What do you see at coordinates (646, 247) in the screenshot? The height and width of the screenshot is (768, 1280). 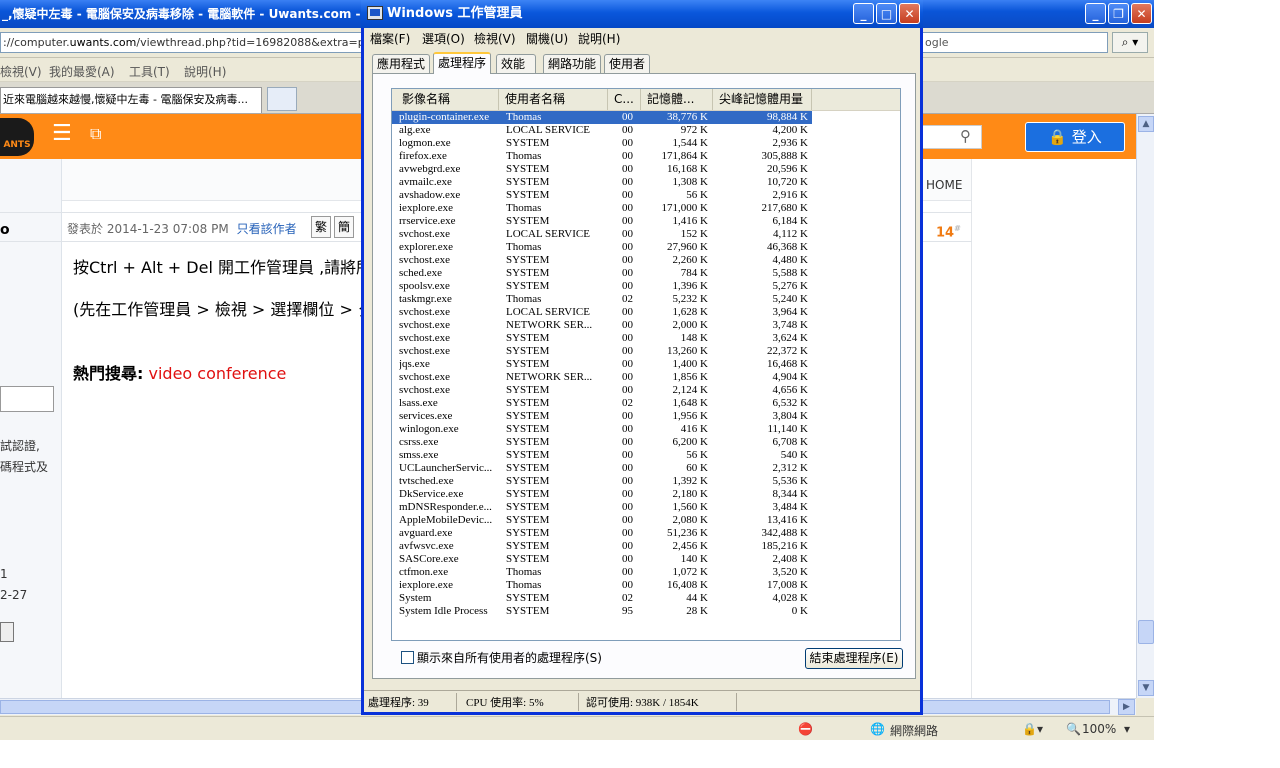 I see `process-row: explorer.exe Thomas 00 27,960 K 46,368 K` at bounding box center [646, 247].